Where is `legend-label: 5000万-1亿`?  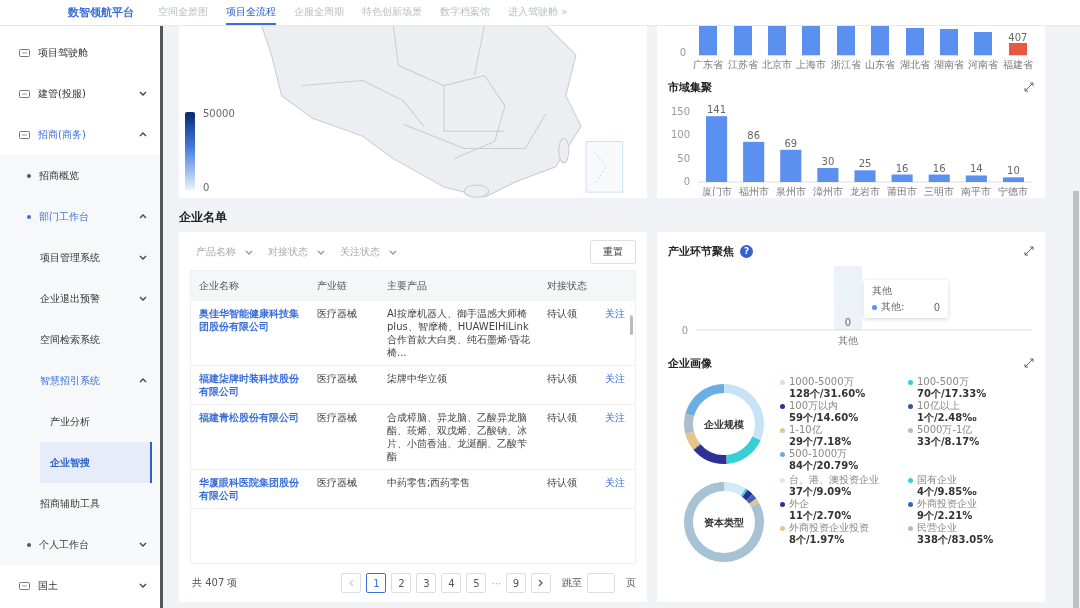 legend-label: 5000万-1亿 is located at coordinates (945, 430).